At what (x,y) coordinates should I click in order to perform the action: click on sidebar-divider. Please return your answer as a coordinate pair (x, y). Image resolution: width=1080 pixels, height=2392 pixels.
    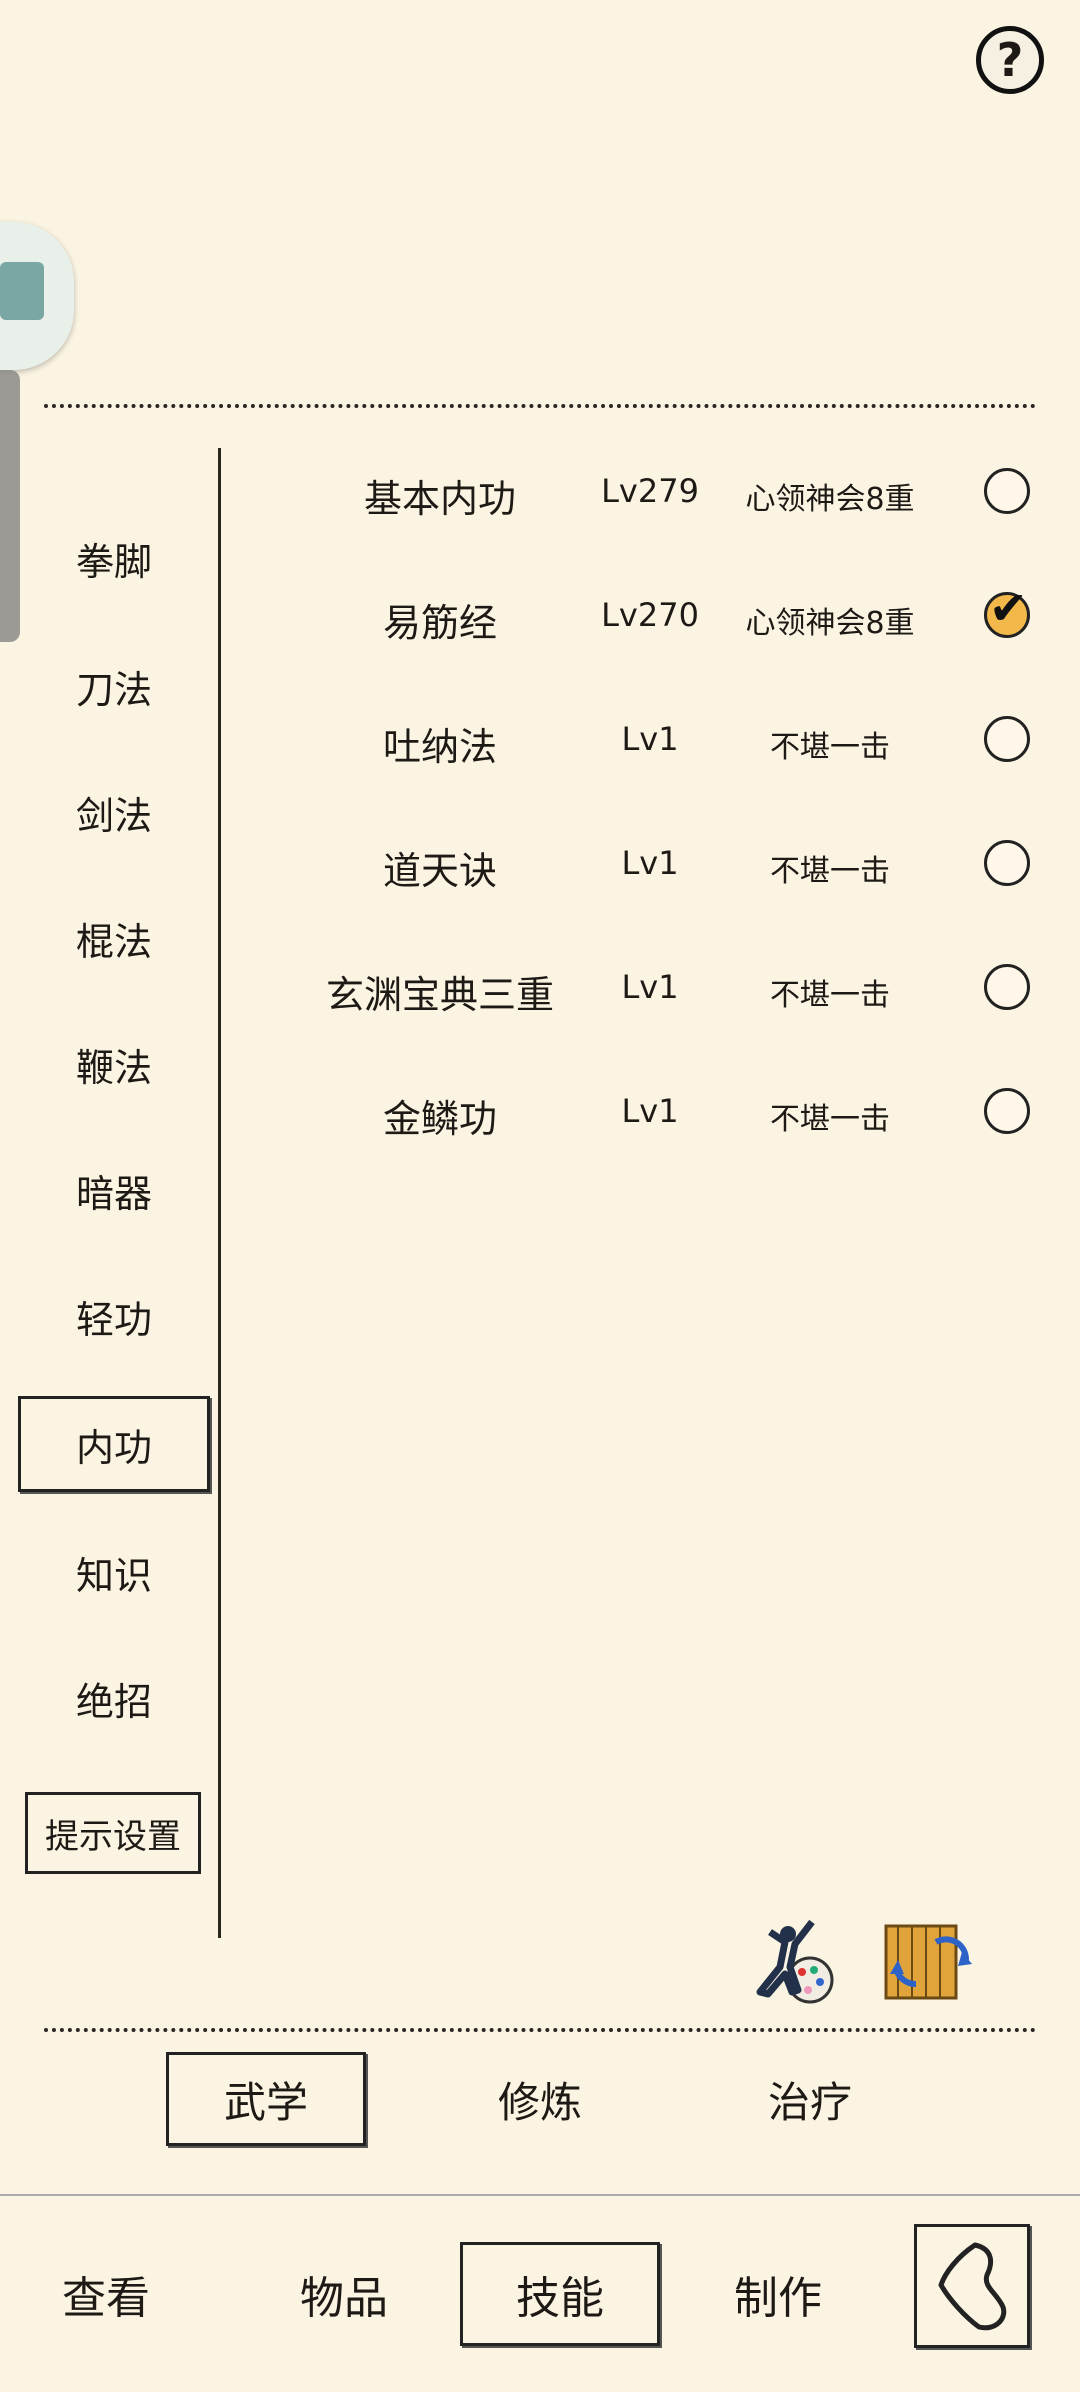
    Looking at the image, I should click on (219, 1193).